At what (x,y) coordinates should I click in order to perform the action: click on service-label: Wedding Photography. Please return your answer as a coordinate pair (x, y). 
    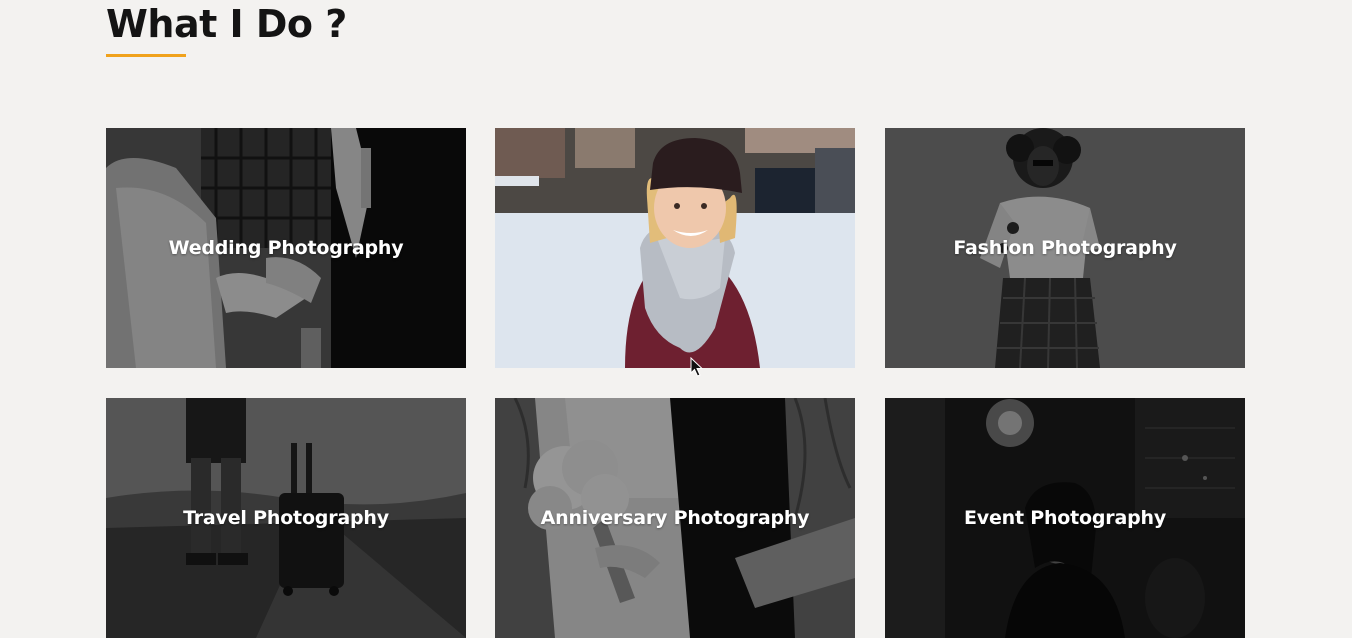
    Looking at the image, I should click on (286, 248).